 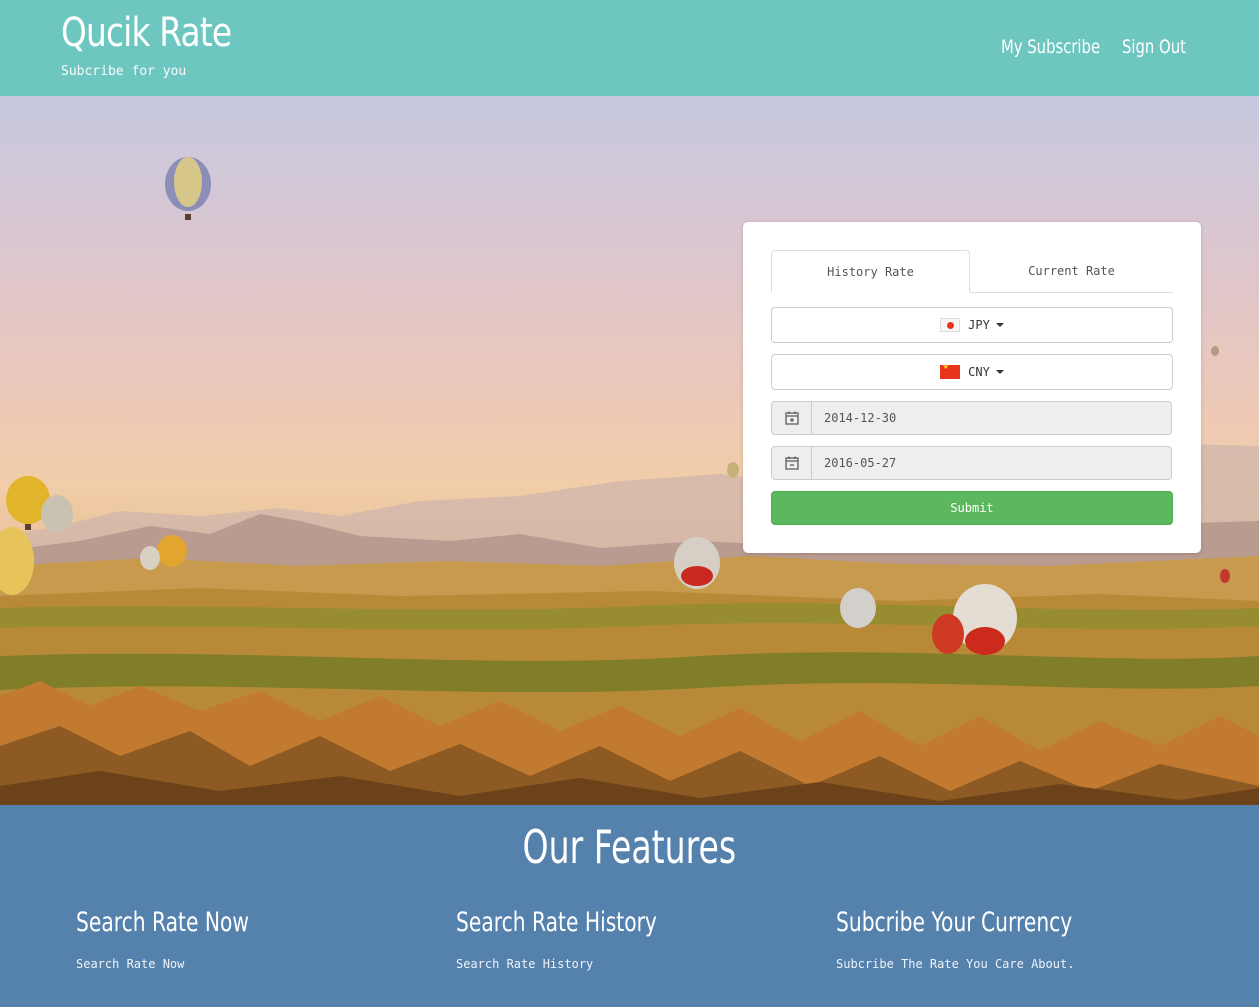 I want to click on end-date-input, so click(x=991, y=463).